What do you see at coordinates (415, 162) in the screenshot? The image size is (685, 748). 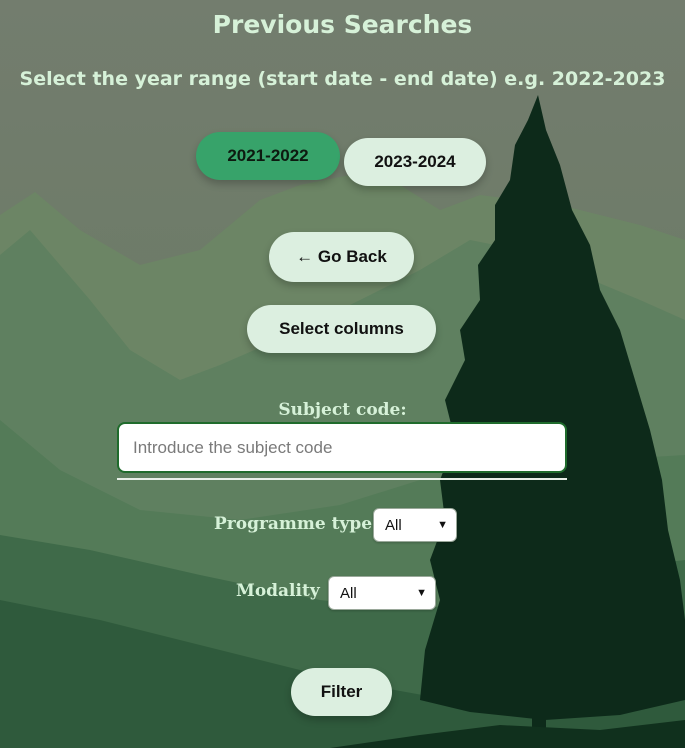 I see `year-button-2023-2024: 2023-2024` at bounding box center [415, 162].